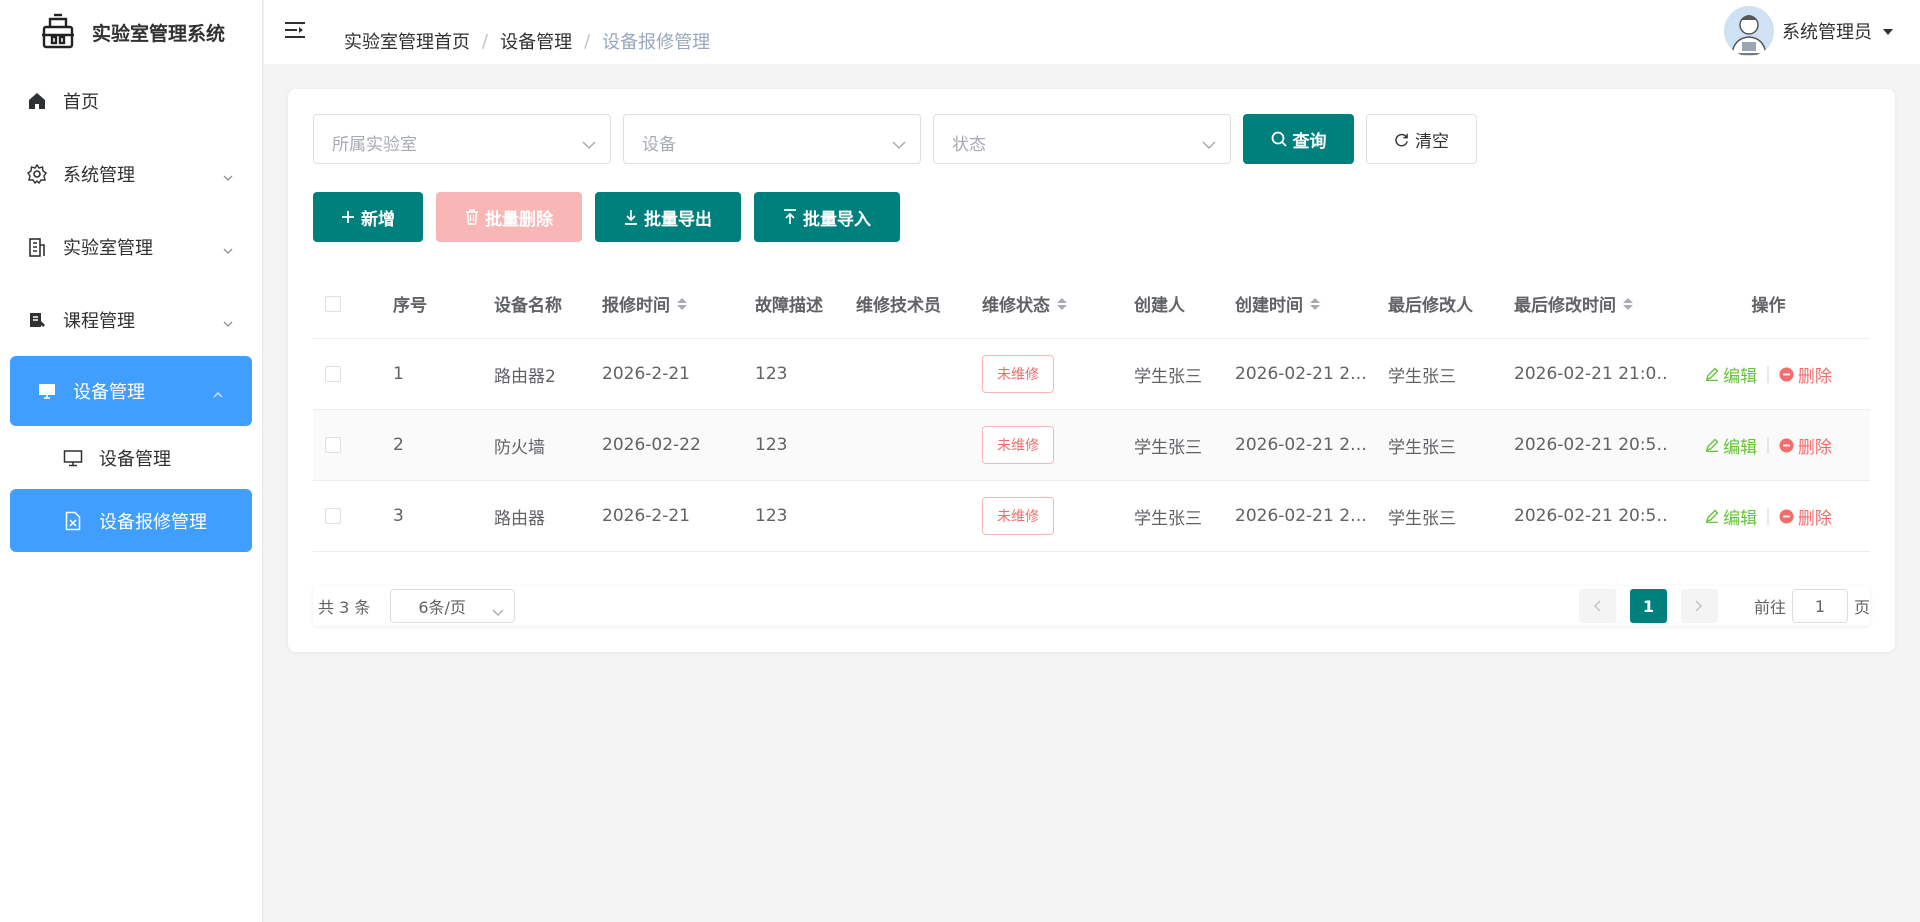 Image resolution: width=1920 pixels, height=922 pixels. I want to click on delete-label: 删除, so click(1814, 447).